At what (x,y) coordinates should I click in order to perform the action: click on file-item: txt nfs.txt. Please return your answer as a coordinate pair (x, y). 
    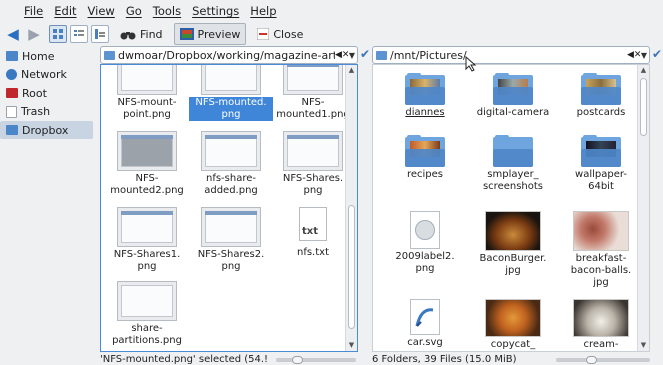
    Looking at the image, I should click on (313, 233).